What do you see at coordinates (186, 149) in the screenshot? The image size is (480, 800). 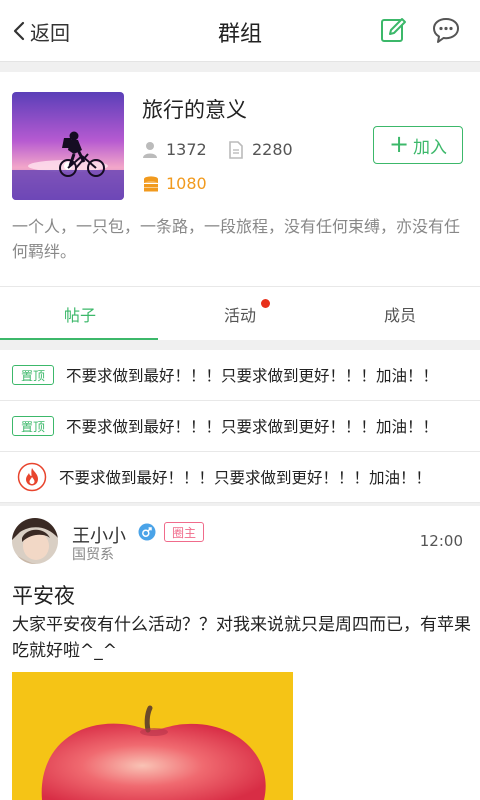 I see `members-count: 1372` at bounding box center [186, 149].